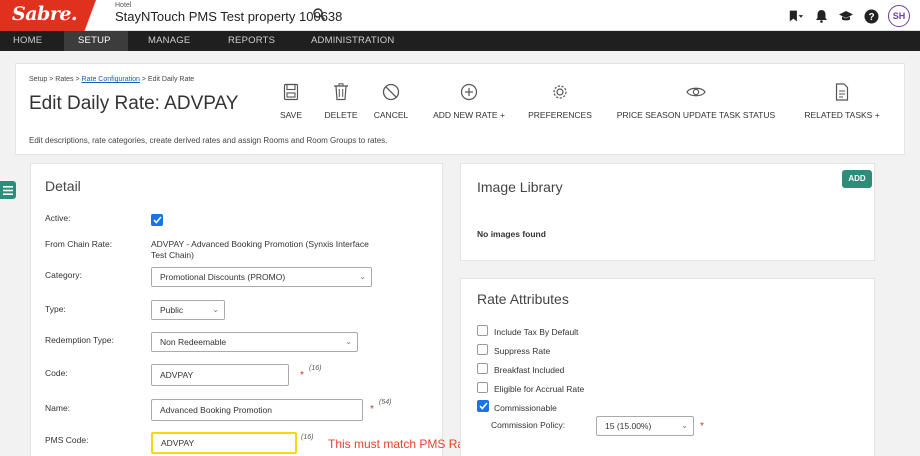  I want to click on suppress-rate-label: Suppress Rate, so click(522, 351).